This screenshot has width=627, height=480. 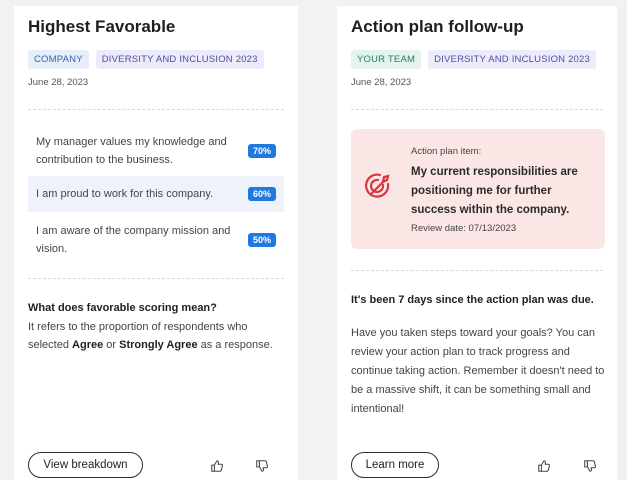 I want to click on explain-title: What does favorable scoring mean?, so click(x=122, y=308).